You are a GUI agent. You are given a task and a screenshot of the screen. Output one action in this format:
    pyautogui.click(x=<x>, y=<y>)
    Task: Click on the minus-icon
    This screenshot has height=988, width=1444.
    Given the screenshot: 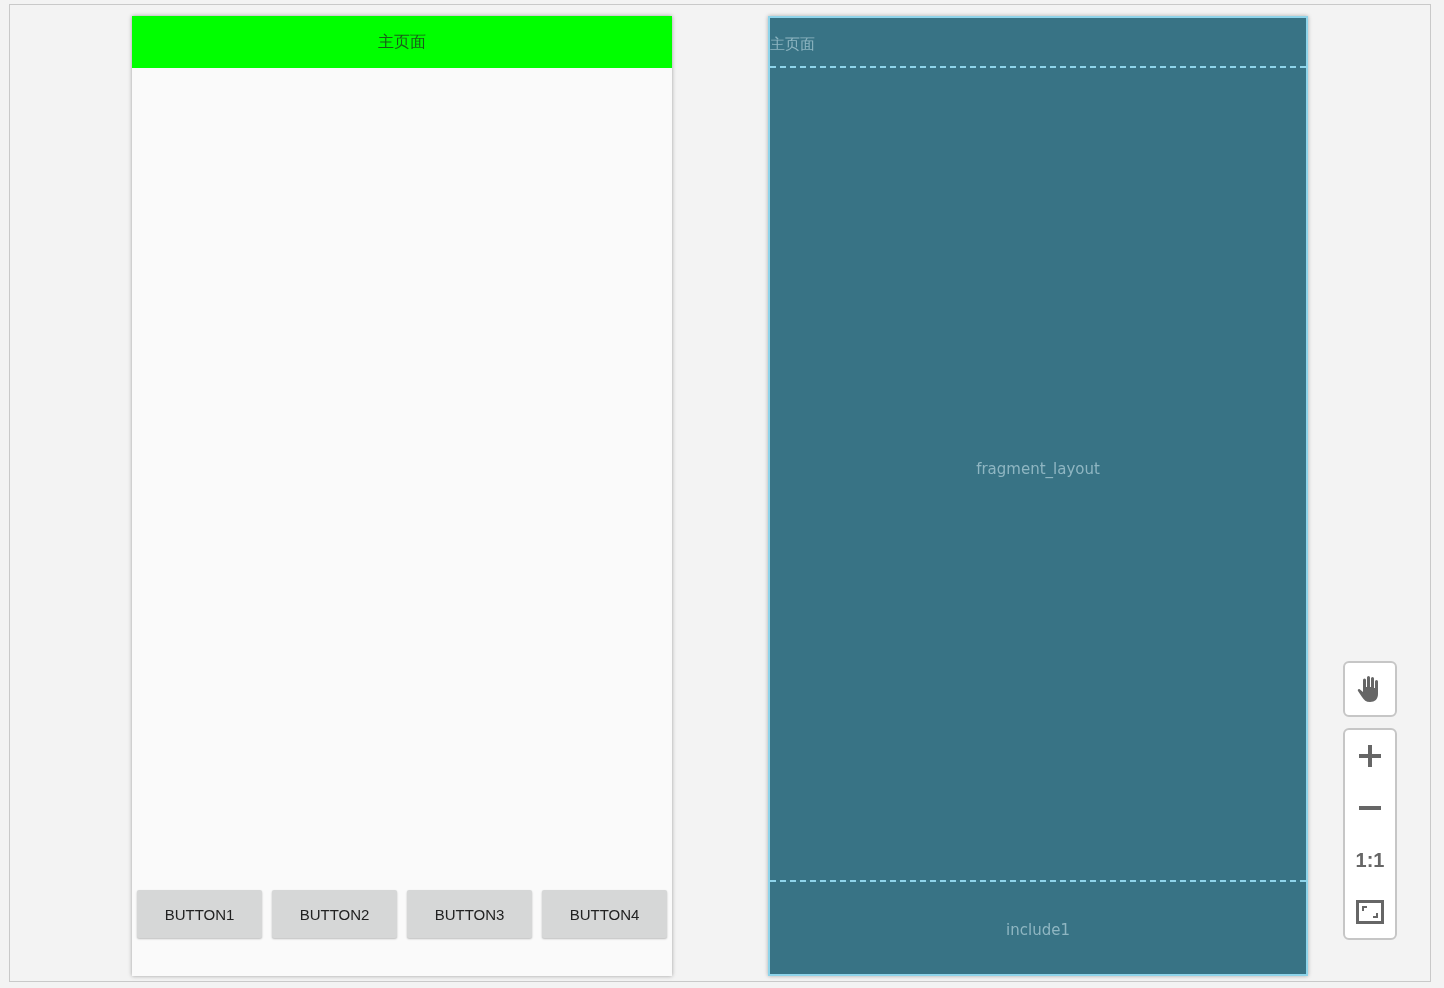 What is the action you would take?
    pyautogui.click(x=1370, y=808)
    